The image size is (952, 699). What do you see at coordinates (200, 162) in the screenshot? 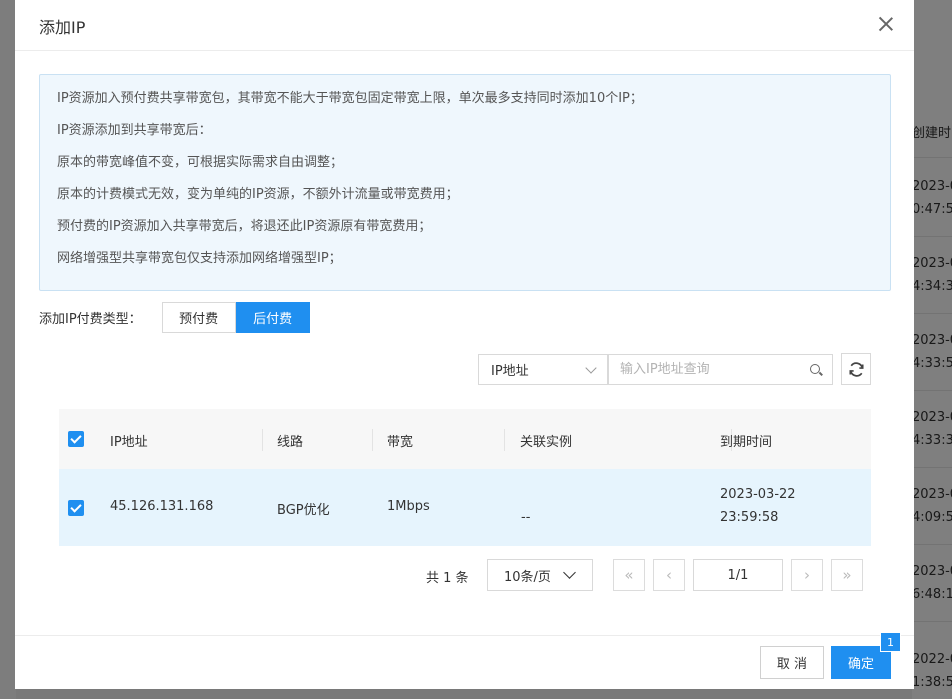
I see `notice-line: 原本的带宽峰值不变，可根据实际需求自由调整；` at bounding box center [200, 162].